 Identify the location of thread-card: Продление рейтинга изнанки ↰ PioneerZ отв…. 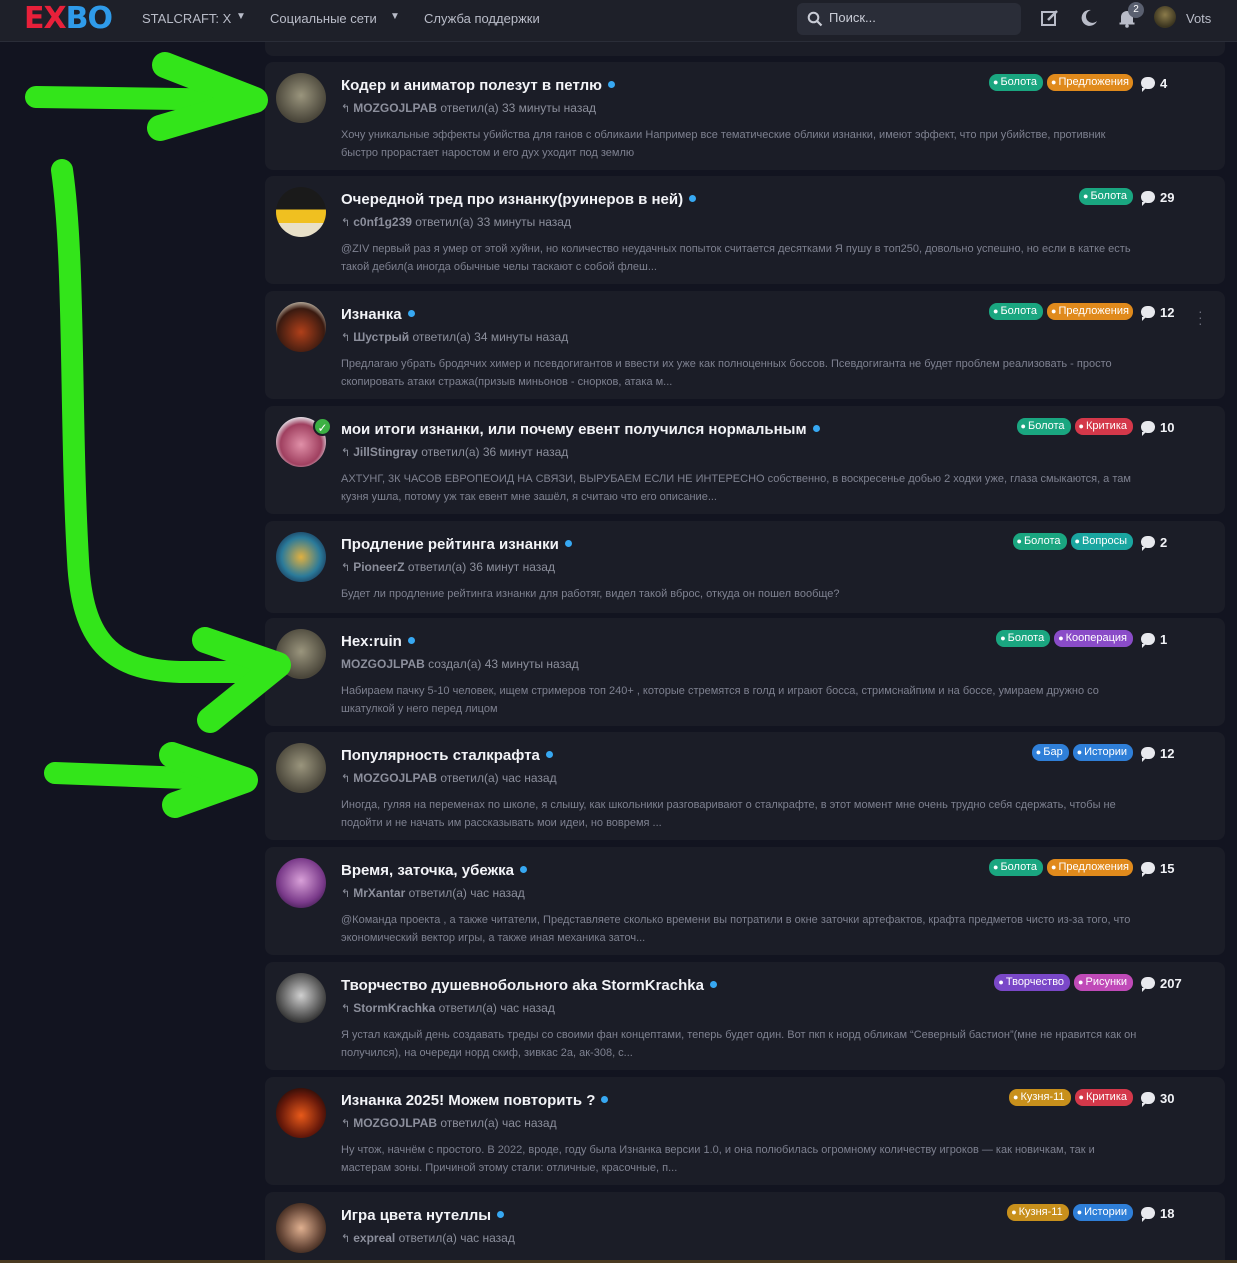
(745, 567).